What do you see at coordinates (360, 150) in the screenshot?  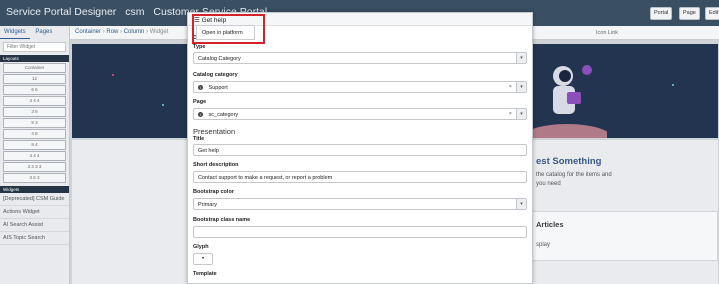 I see `title-input: Get help` at bounding box center [360, 150].